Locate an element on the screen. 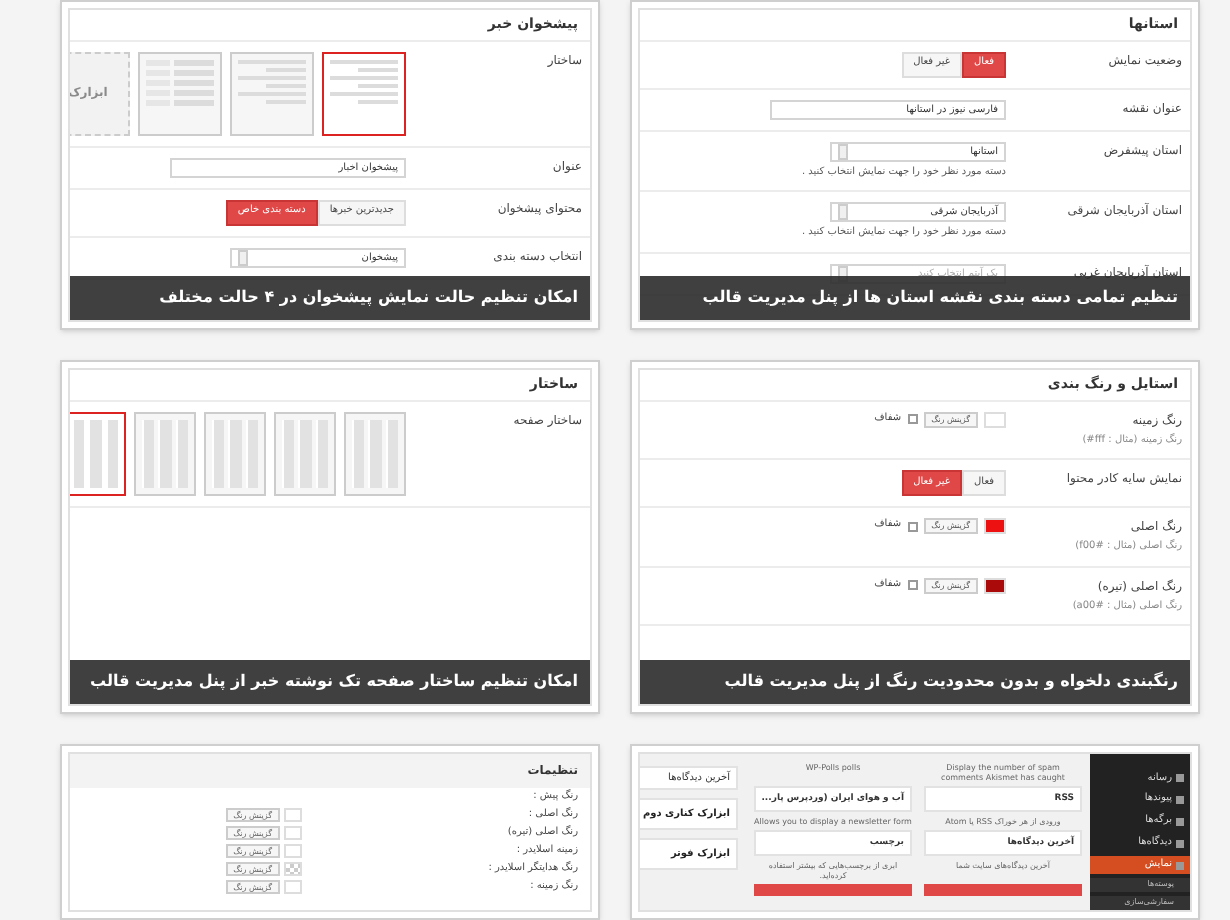 The height and width of the screenshot is (920, 1230). caption-bar: امکان تنظیم حالت نمایش پیشخوان در ۴ حالت مختلف is located at coordinates (330, 298).